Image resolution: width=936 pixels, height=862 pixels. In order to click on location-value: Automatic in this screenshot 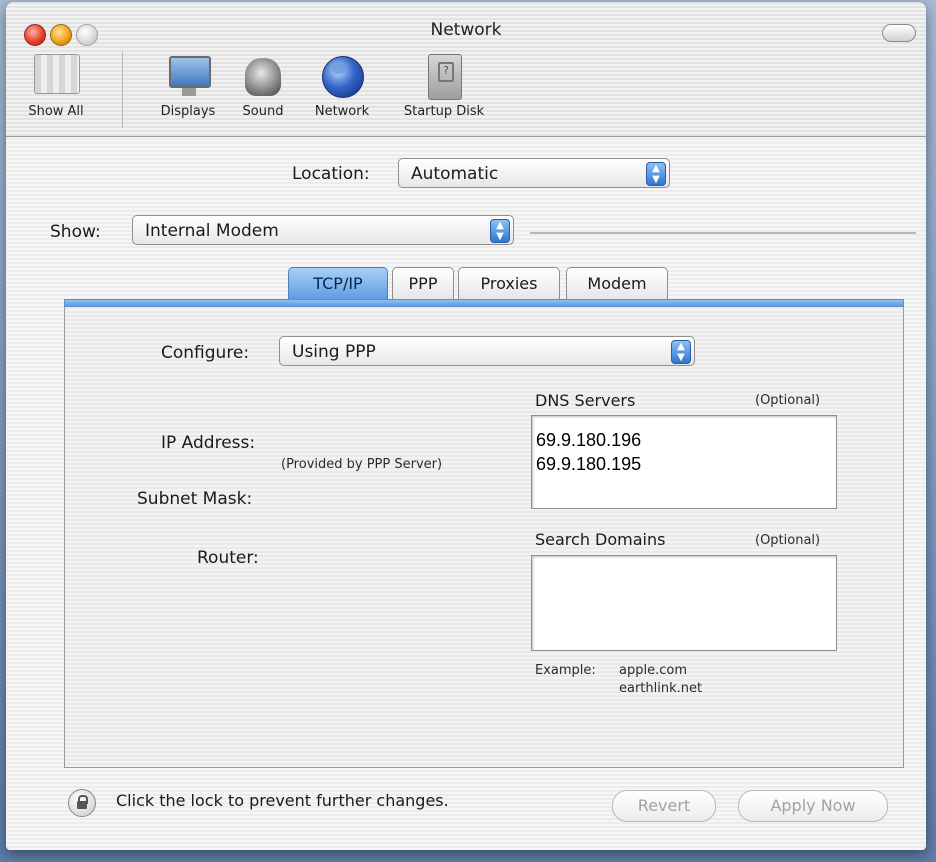, I will do `click(455, 174)`.